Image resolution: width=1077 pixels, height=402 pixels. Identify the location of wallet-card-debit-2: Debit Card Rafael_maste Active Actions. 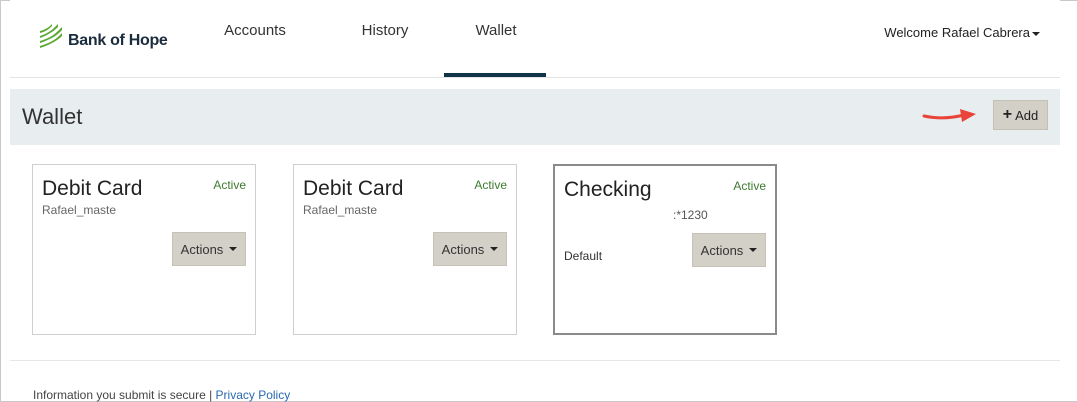
(405, 249).